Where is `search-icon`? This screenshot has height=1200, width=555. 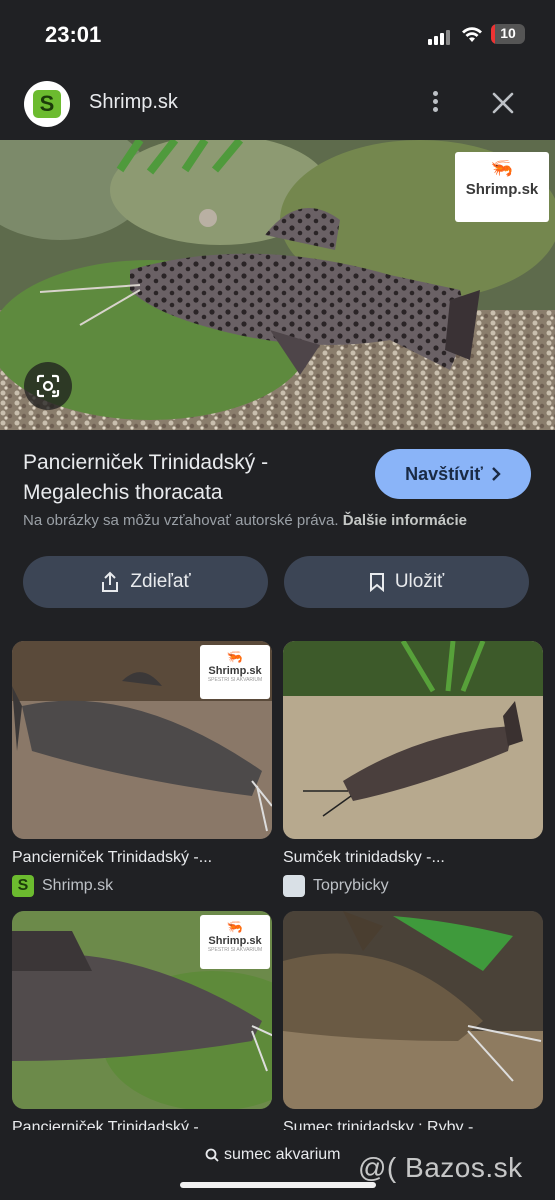
search-icon is located at coordinates (212, 1155).